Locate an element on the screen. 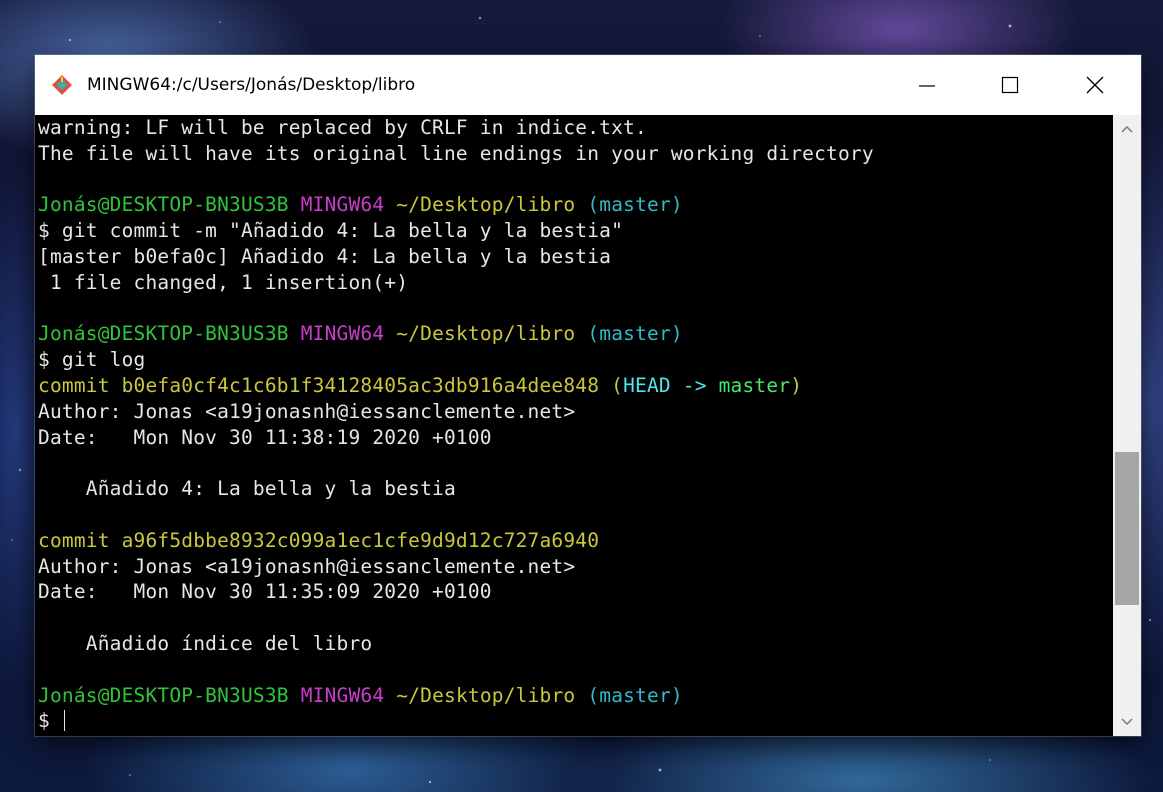  terminal-text: master is located at coordinates (754, 385).